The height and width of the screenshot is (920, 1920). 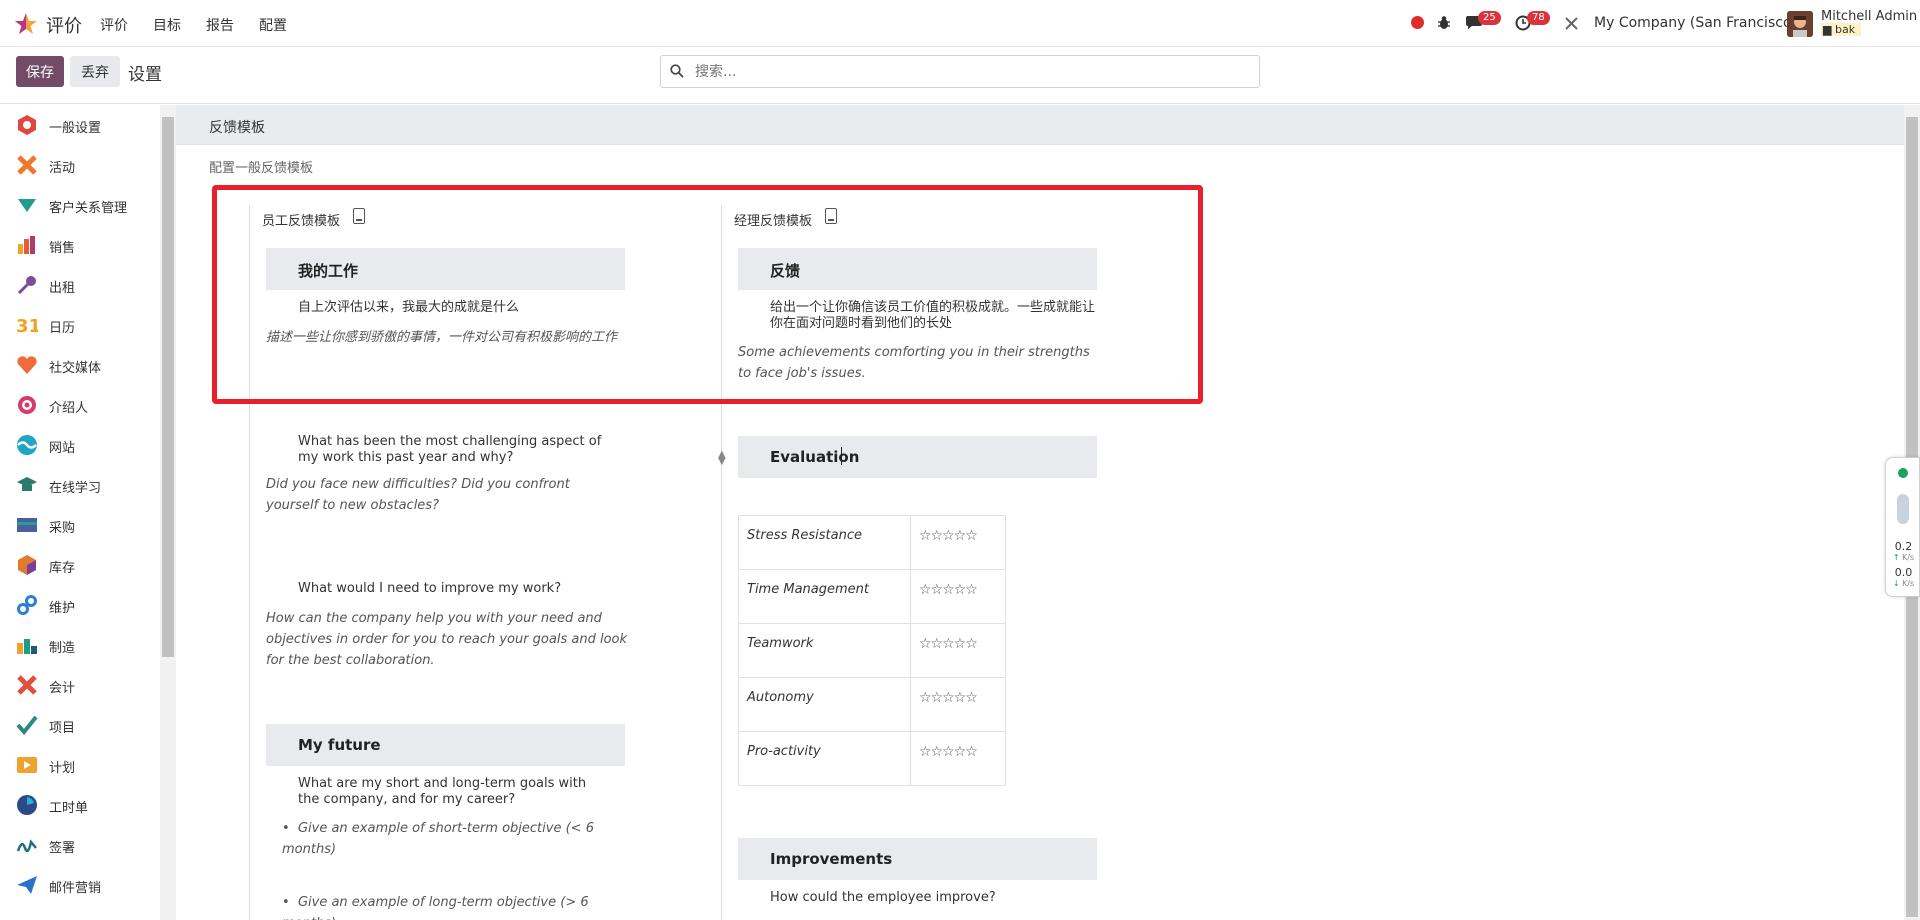 I want to click on activities-button: 78, so click(x=1532, y=23).